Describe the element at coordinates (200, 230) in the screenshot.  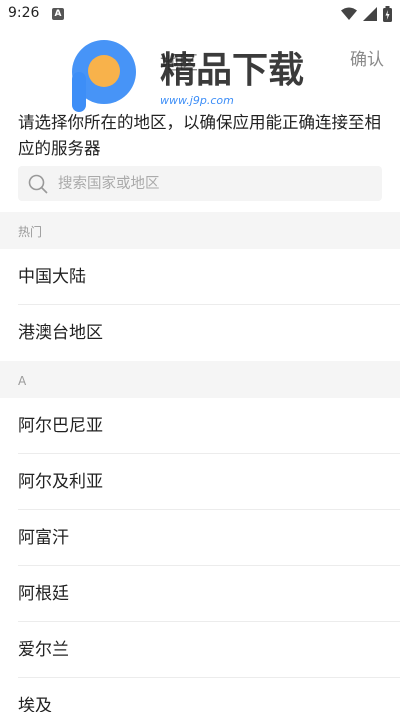
I see `section-header-hot: 热门` at that location.